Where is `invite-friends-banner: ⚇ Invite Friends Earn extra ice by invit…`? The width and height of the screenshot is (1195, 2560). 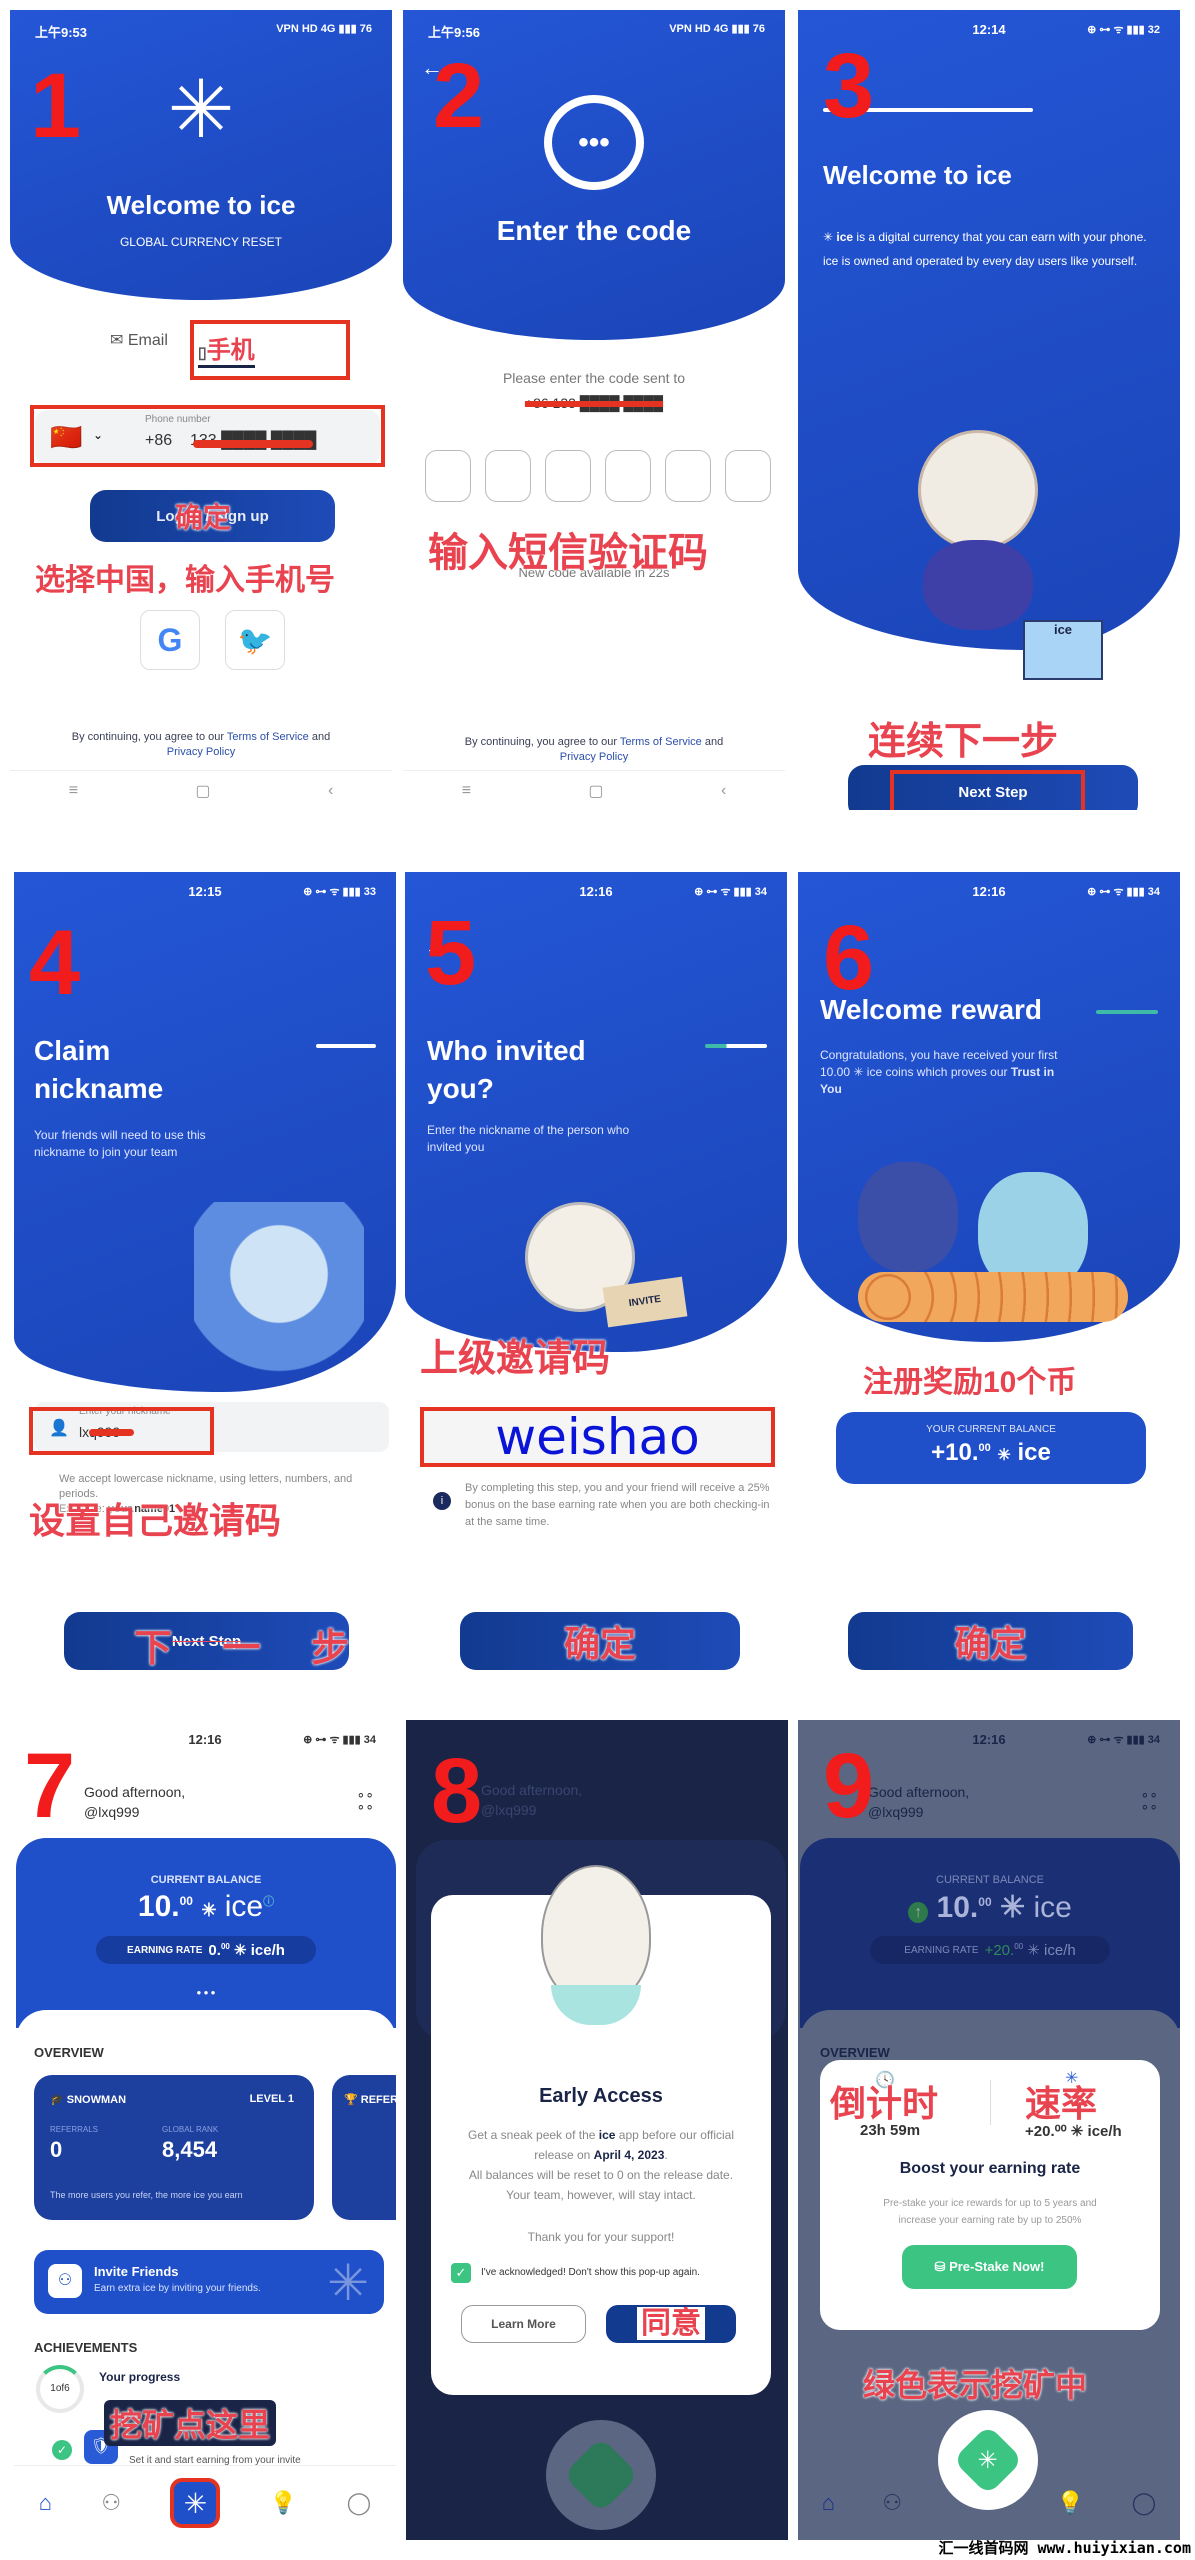 invite-friends-banner: ⚇ Invite Friends Earn extra ice by invit… is located at coordinates (209, 2282).